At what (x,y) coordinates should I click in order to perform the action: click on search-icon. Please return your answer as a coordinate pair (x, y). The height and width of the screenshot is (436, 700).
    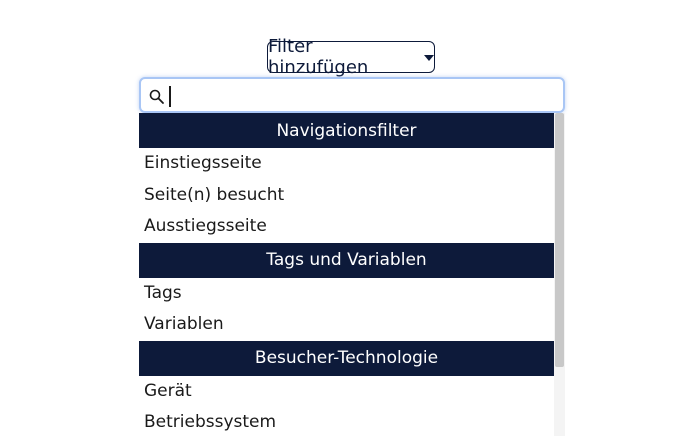
    Looking at the image, I should click on (156, 96).